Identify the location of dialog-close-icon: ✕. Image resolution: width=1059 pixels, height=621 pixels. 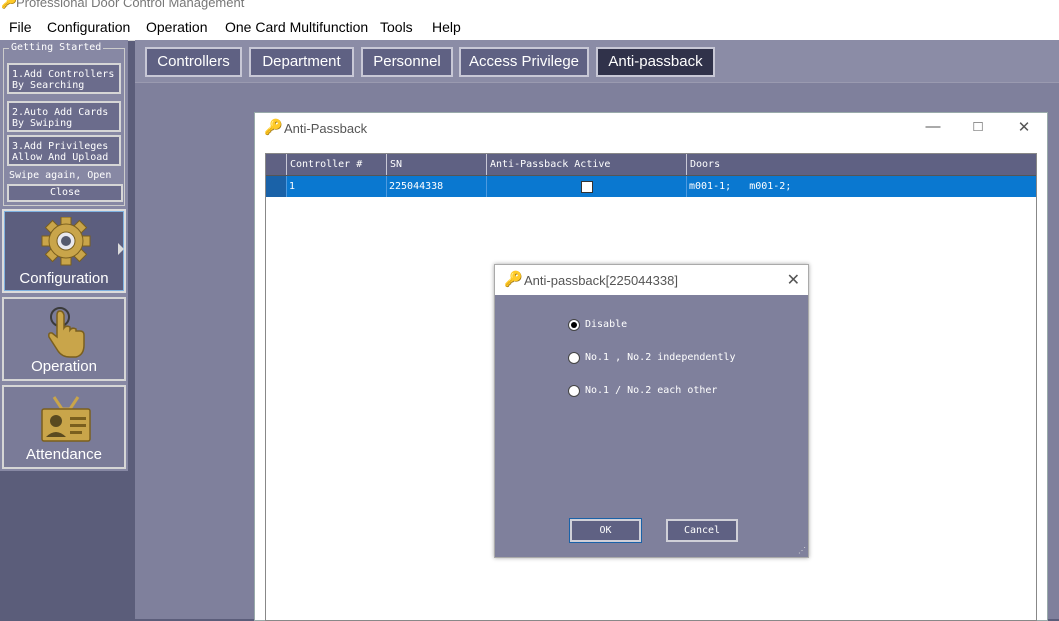
(793, 280).